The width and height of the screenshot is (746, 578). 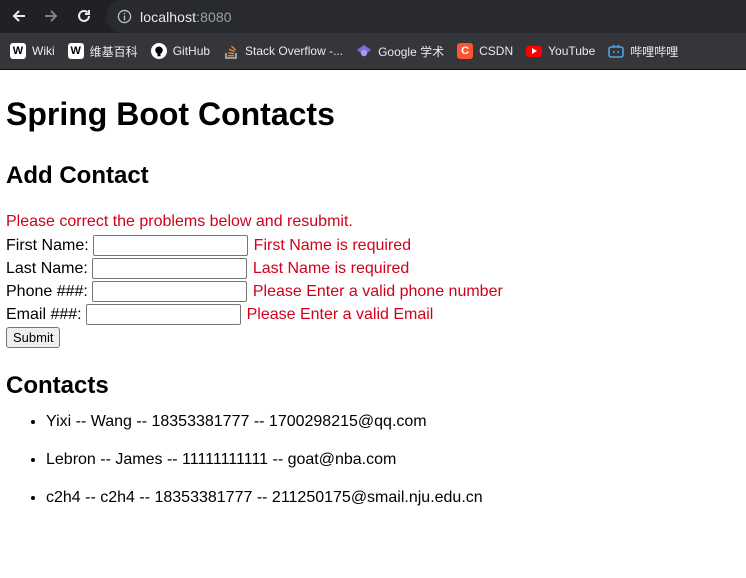 I want to click on last-name-row: Last Name: Last Name is required, so click(x=207, y=268).